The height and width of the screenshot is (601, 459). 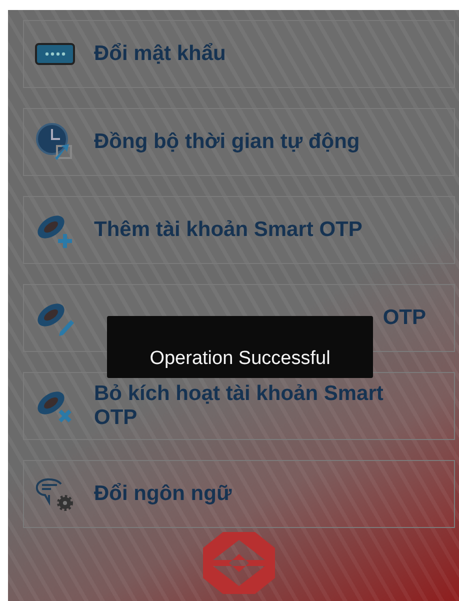 What do you see at coordinates (163, 494) in the screenshot?
I see `menu-item-label: Đổi ngôn ngữ` at bounding box center [163, 494].